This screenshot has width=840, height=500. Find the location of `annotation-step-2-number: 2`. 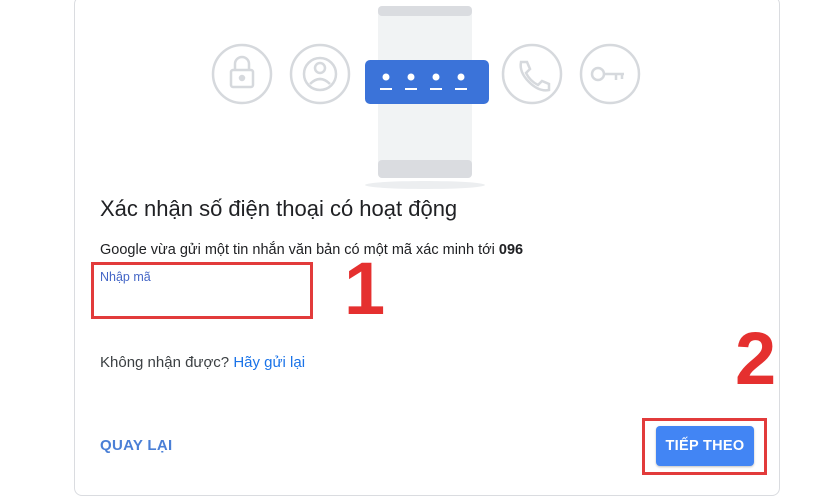

annotation-step-2-number: 2 is located at coordinates (756, 358).